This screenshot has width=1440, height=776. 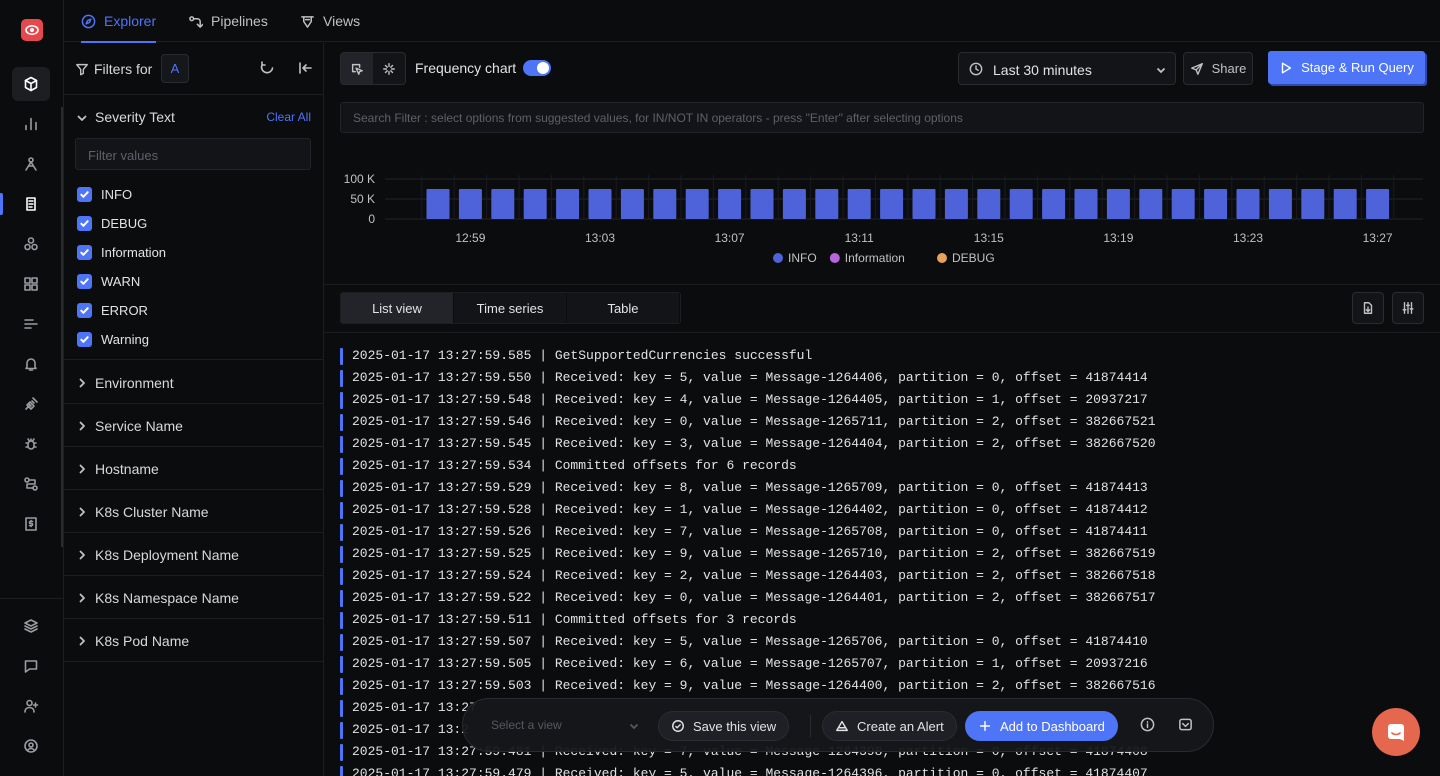 What do you see at coordinates (875, 258) in the screenshot?
I see `legend-label: Information` at bounding box center [875, 258].